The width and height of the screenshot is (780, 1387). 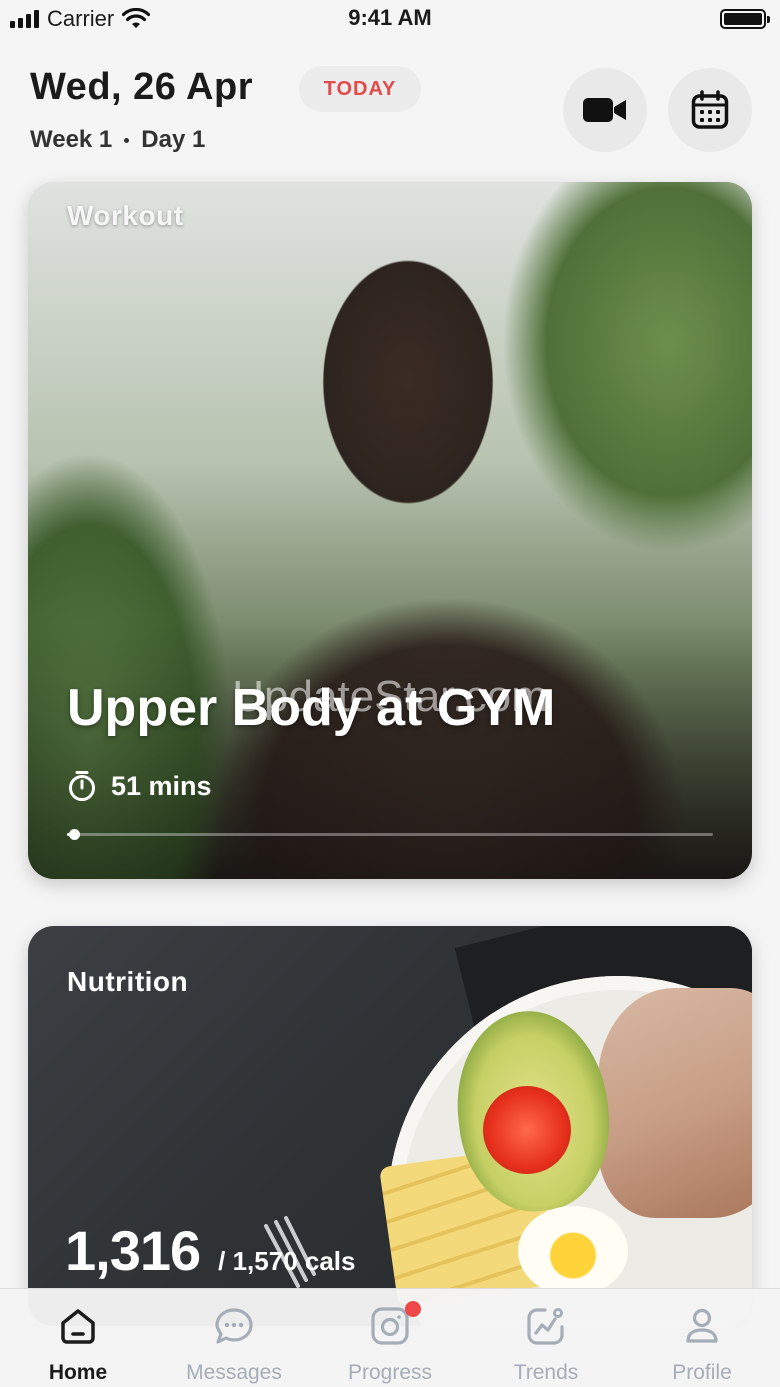 What do you see at coordinates (128, 981) in the screenshot?
I see `nutrition-label: Nutrition` at bounding box center [128, 981].